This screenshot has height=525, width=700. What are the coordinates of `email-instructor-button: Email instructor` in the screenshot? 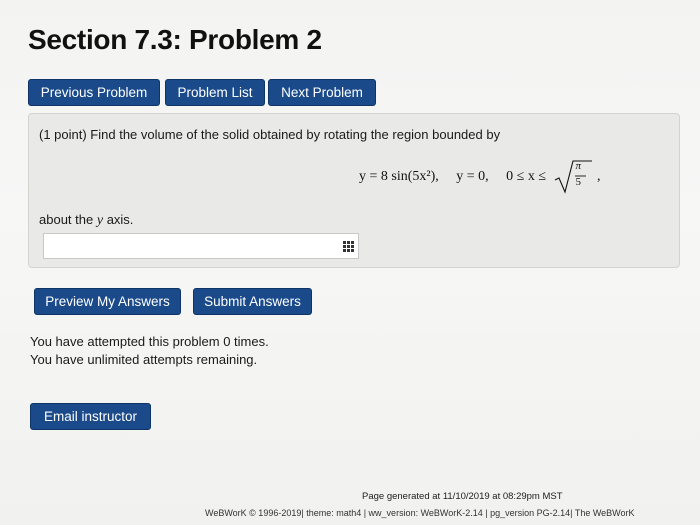 It's located at (90, 416).